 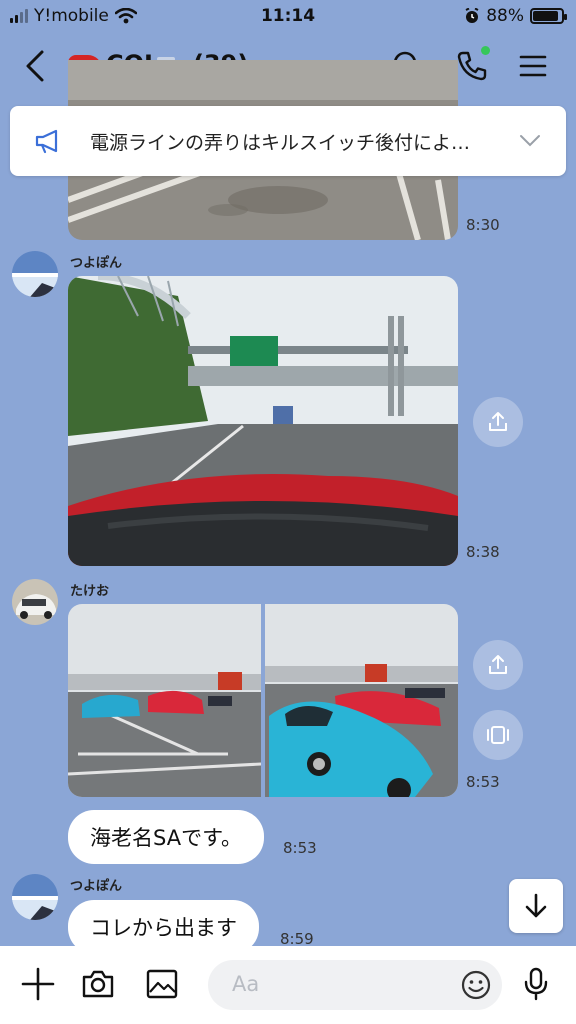 I want to click on battery-fill, so click(x=545, y=16).